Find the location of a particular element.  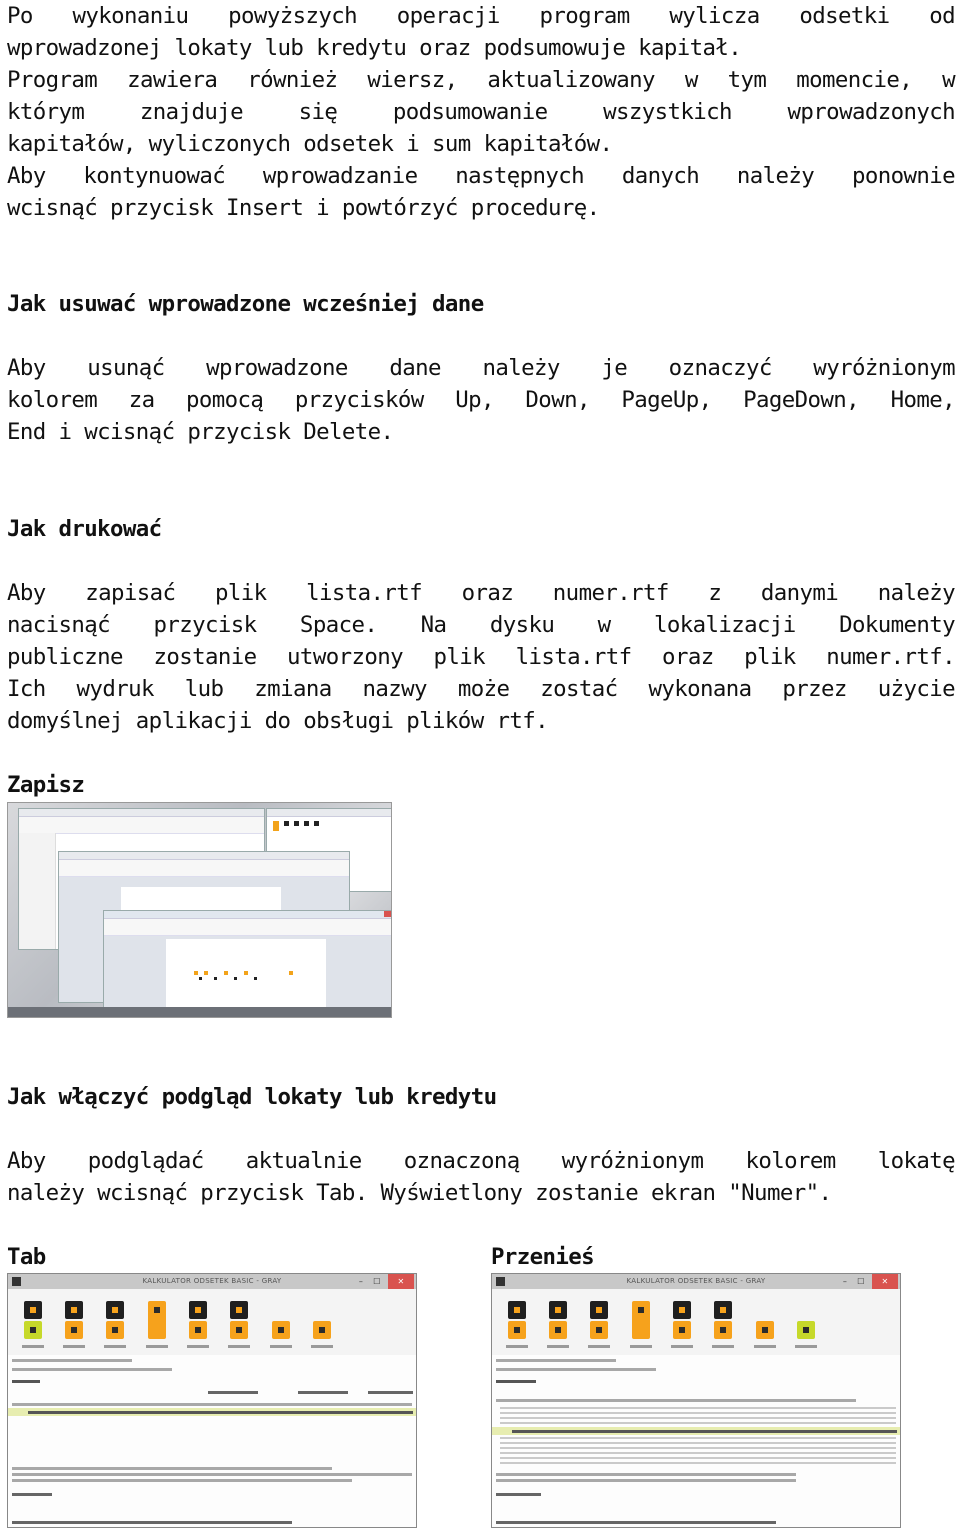

przenies-screenshot: KALKULATOR ODSETEK BASIC - GRAY – ☐ ✕ is located at coordinates (696, 1400).